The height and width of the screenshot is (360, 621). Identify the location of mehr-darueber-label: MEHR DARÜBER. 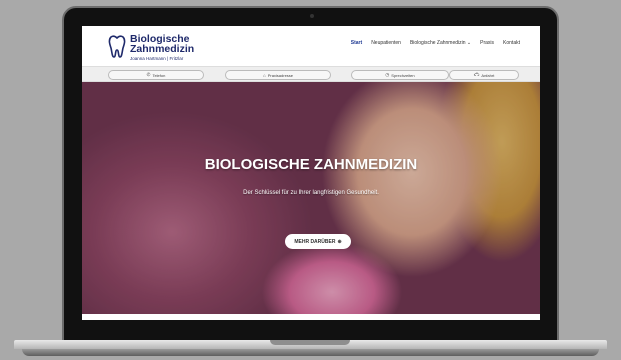
(315, 241).